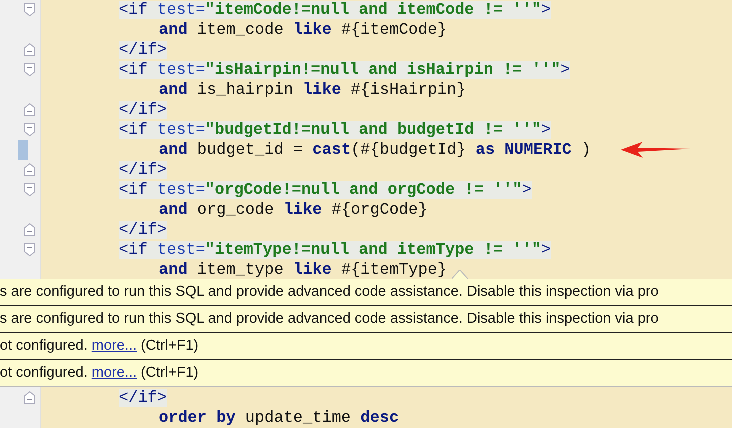 The height and width of the screenshot is (428, 732). What do you see at coordinates (240, 270) in the screenshot?
I see `code-text: item_type` at bounding box center [240, 270].